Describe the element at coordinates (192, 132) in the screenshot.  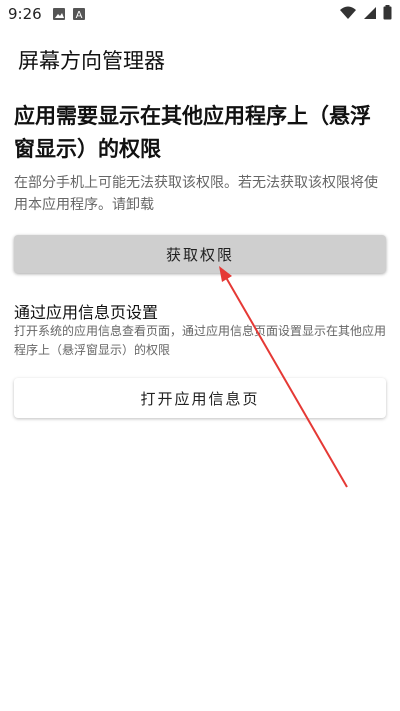
I see `permission-heading: 应用需要显示在其他应用程序上（悬浮窗显示）的权限` at that location.